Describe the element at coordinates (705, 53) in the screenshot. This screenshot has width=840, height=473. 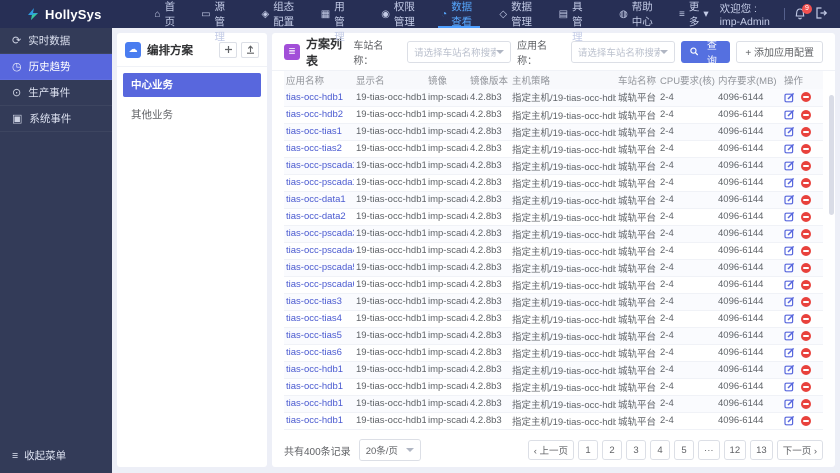
I see `search-button: 查询` at that location.